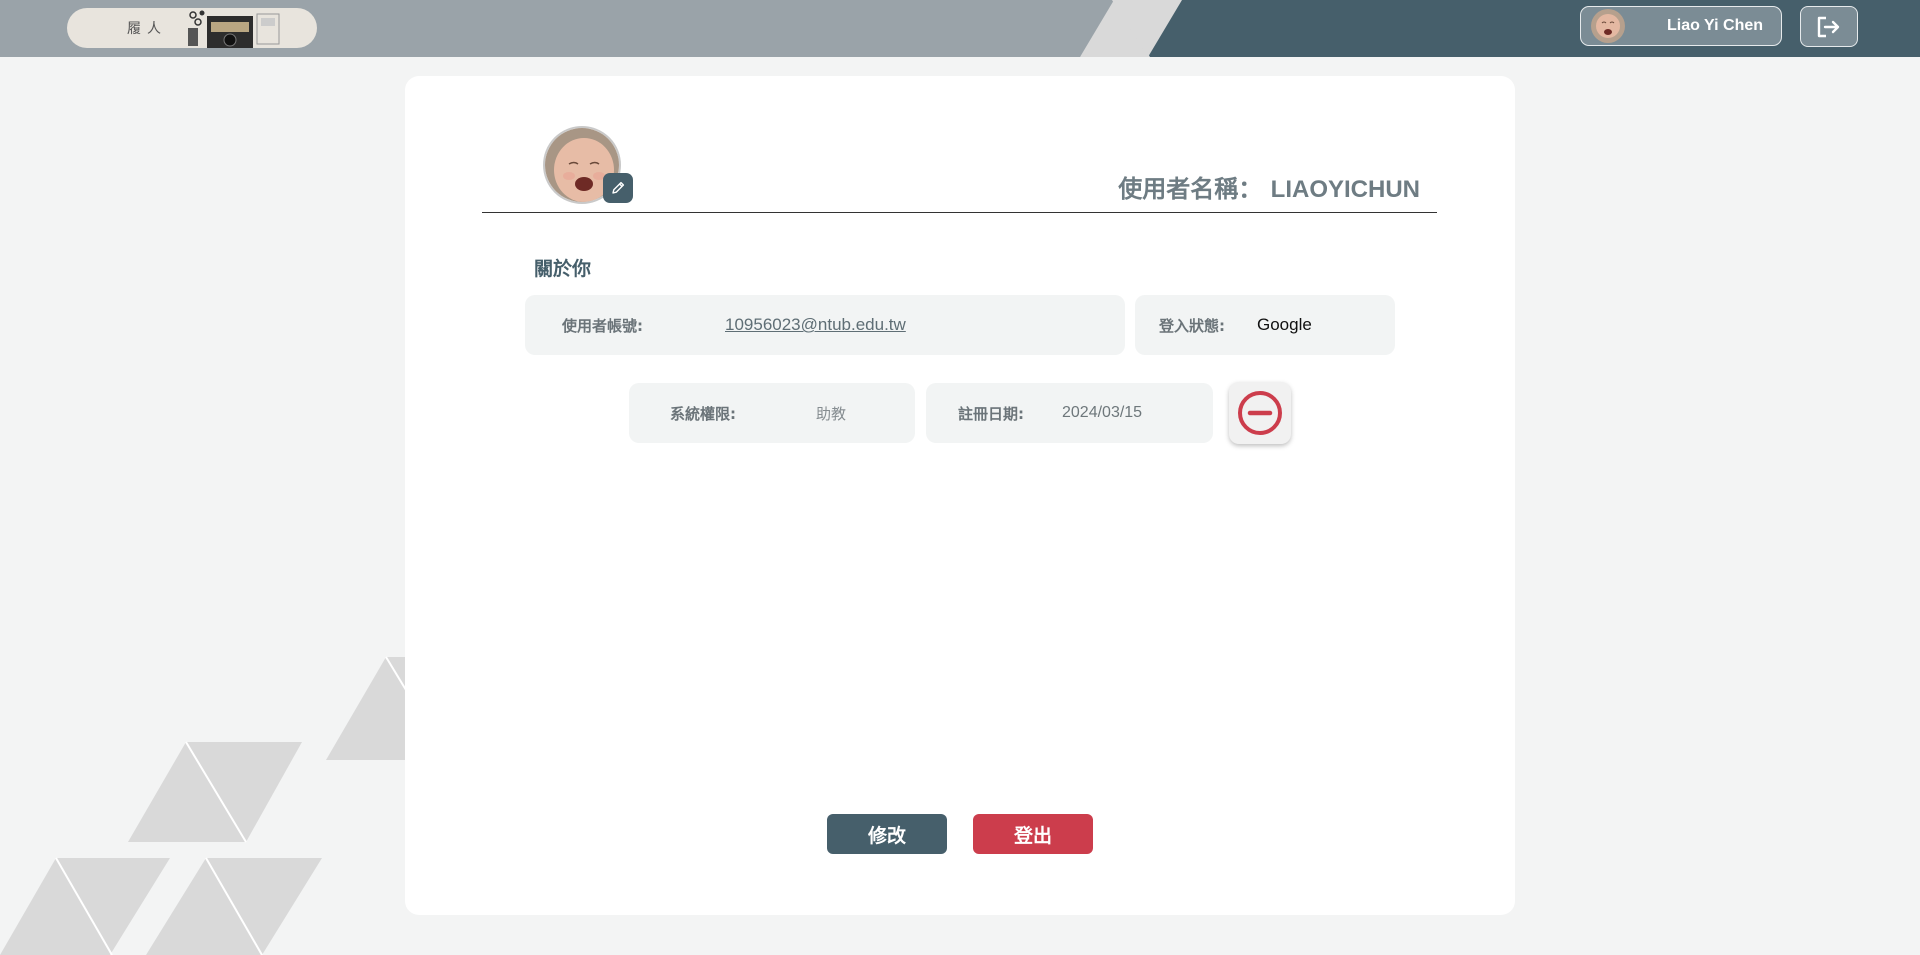  I want to click on account-label: 使用者帳號:, so click(602, 325).